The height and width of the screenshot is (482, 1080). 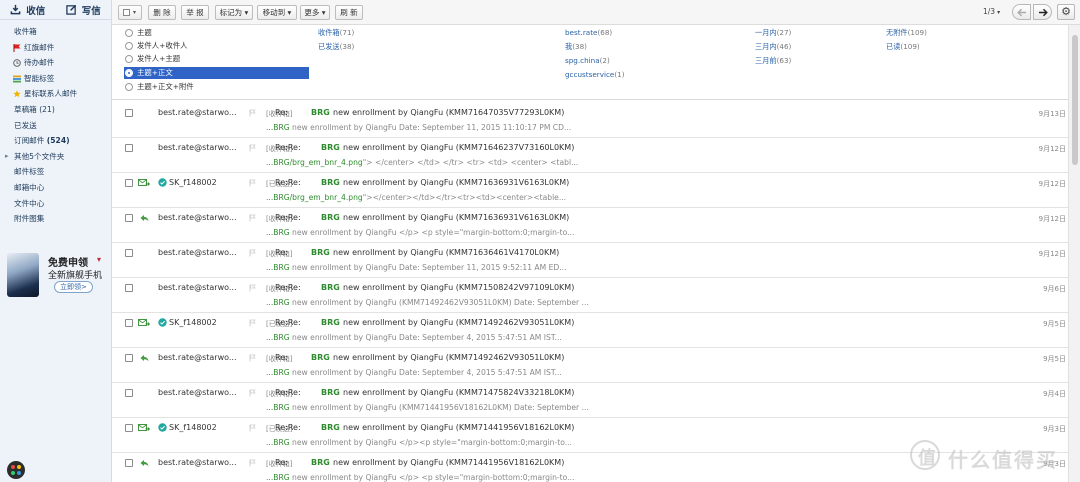 I want to click on next-page-button, so click(x=1042, y=12).